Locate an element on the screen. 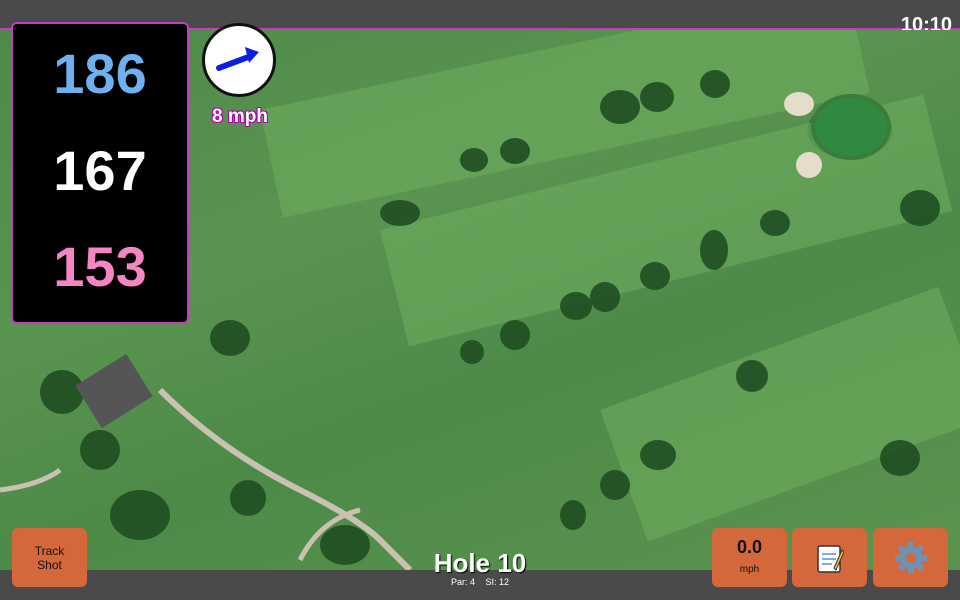 Image resolution: width=960 pixels, height=600 pixels. wind-arrow-icon is located at coordinates (237, 59).